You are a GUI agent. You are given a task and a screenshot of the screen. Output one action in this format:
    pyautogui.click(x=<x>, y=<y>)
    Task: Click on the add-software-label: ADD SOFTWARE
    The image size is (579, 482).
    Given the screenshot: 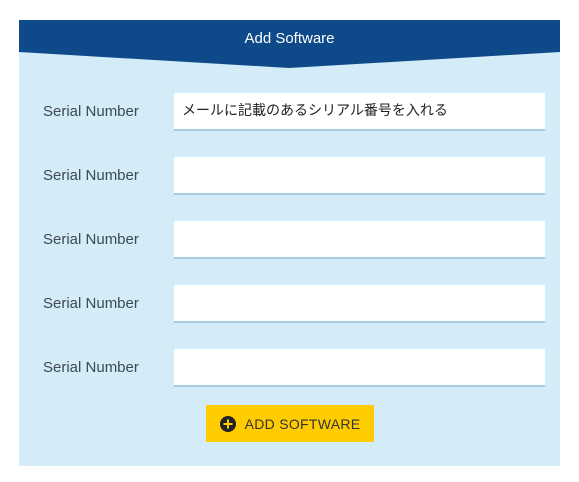 What is the action you would take?
    pyautogui.click(x=302, y=423)
    